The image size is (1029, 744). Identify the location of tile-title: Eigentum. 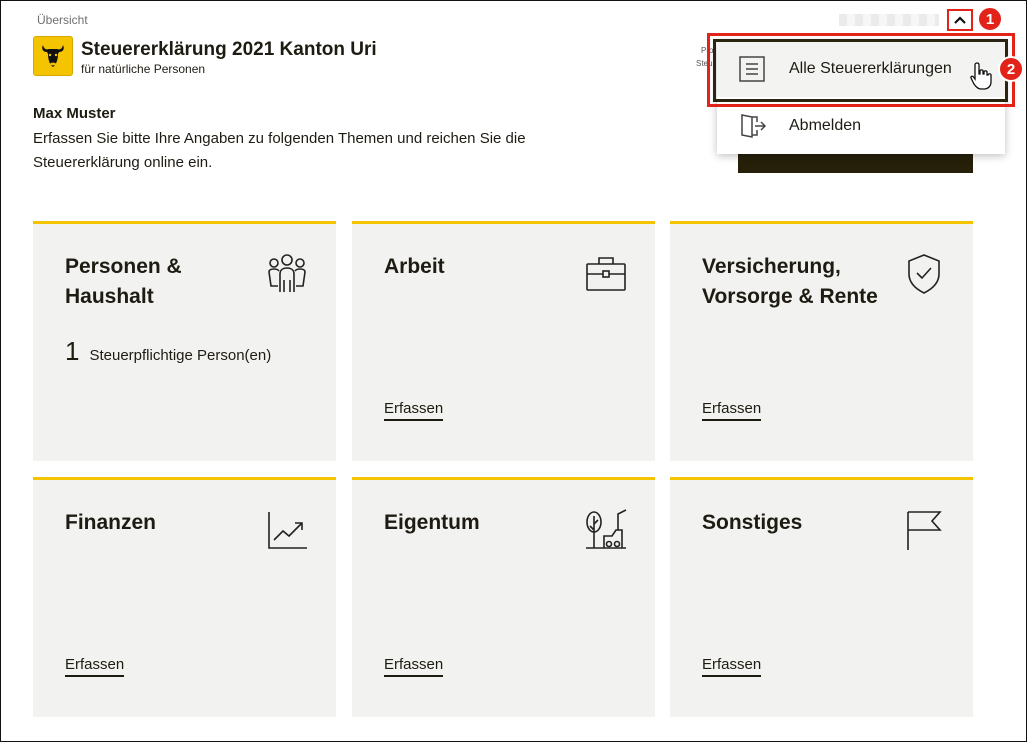
(432, 522).